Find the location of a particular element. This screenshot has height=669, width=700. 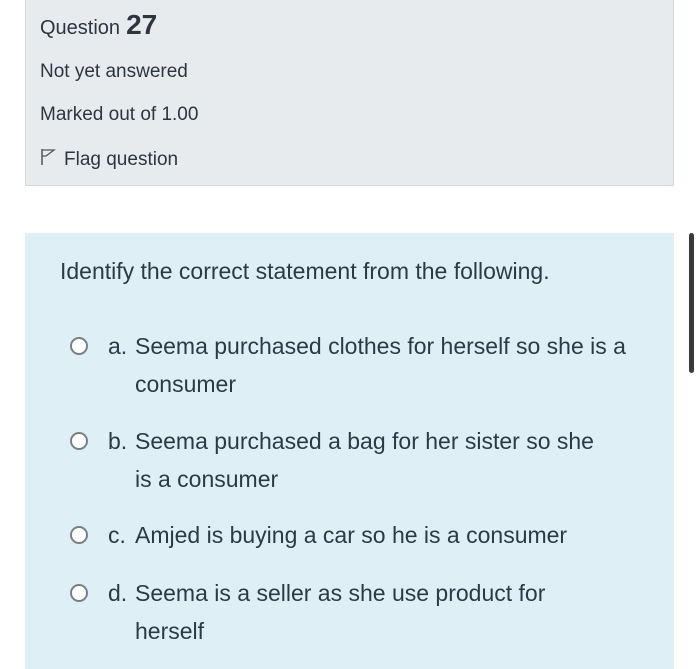

flag-question-label: Flag question is located at coordinates (121, 159).